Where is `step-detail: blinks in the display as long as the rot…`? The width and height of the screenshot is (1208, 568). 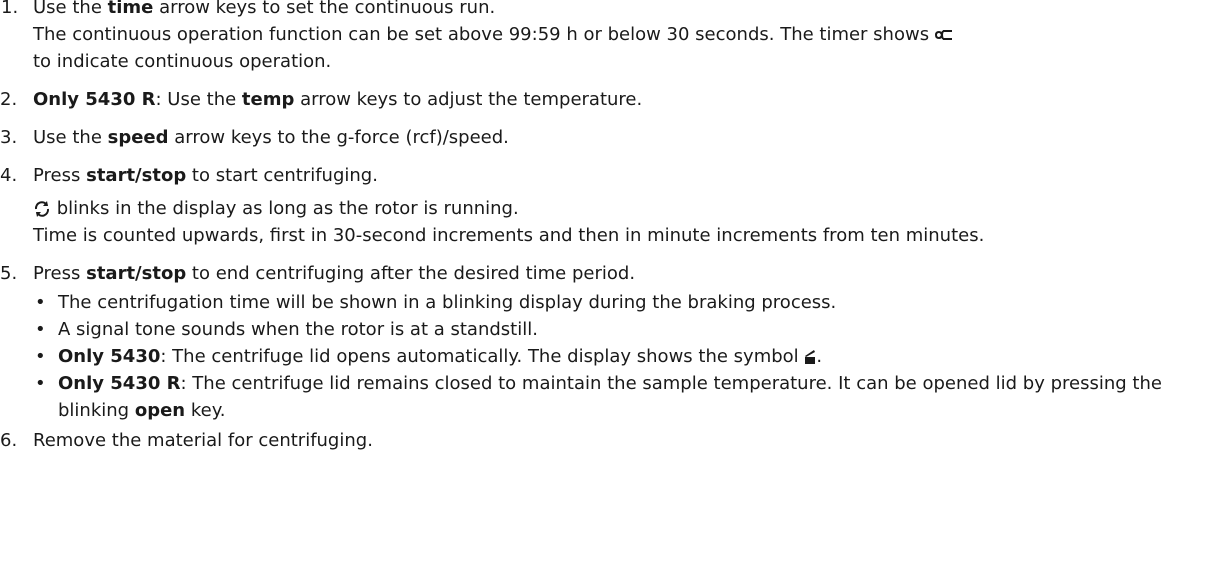 step-detail: blinks in the display as long as the rot… is located at coordinates (620, 208).